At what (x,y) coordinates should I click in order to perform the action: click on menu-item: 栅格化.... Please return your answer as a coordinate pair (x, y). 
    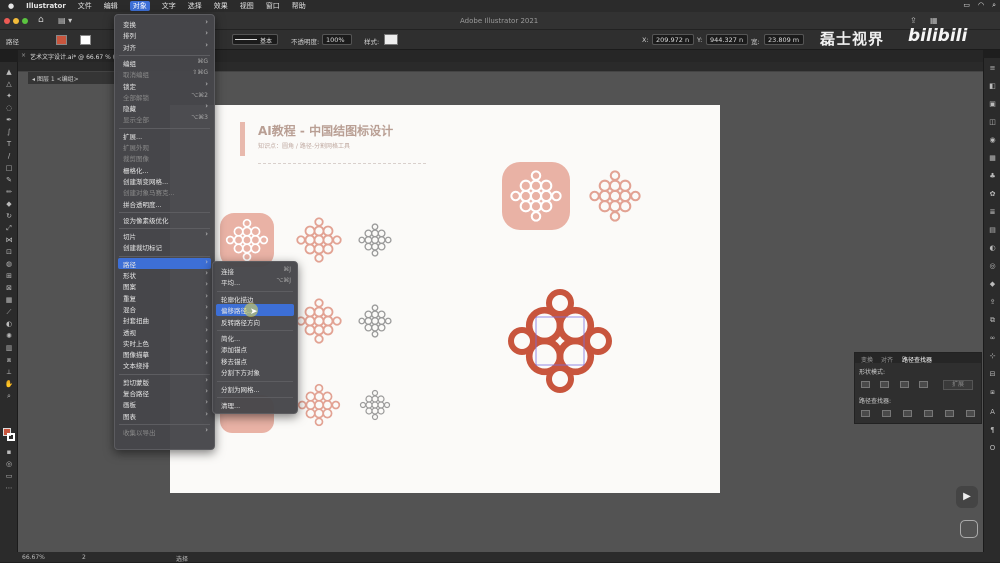
    Looking at the image, I should click on (136, 170).